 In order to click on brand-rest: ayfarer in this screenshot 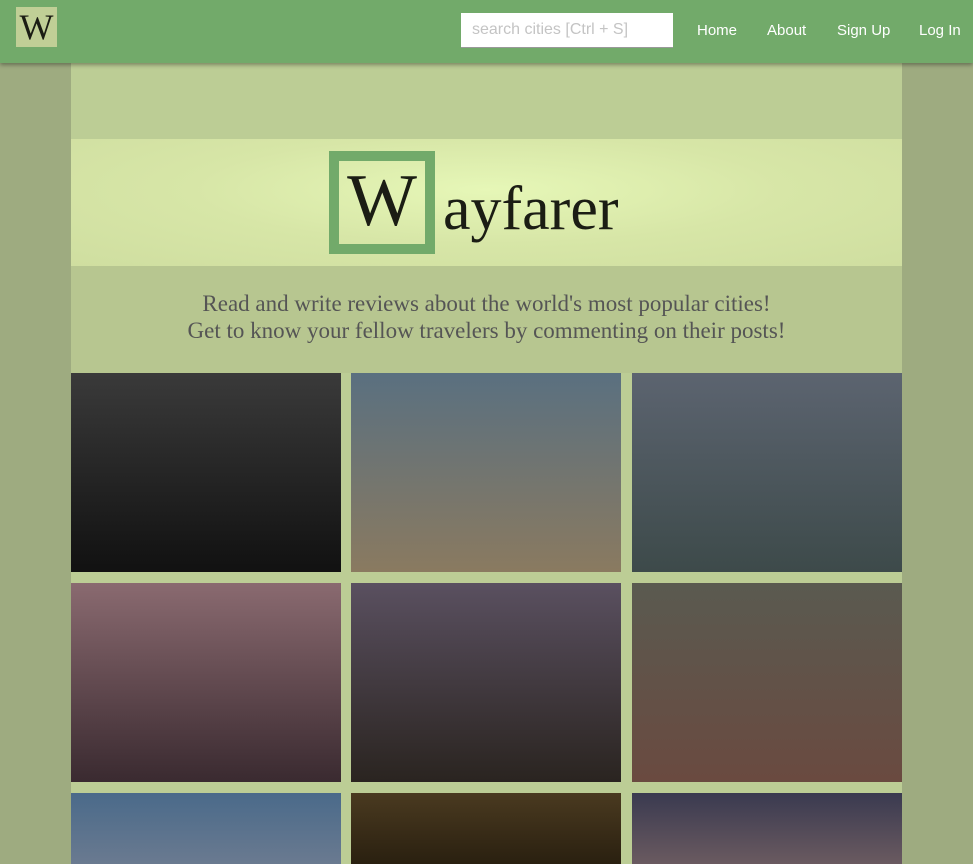, I will do `click(531, 209)`.